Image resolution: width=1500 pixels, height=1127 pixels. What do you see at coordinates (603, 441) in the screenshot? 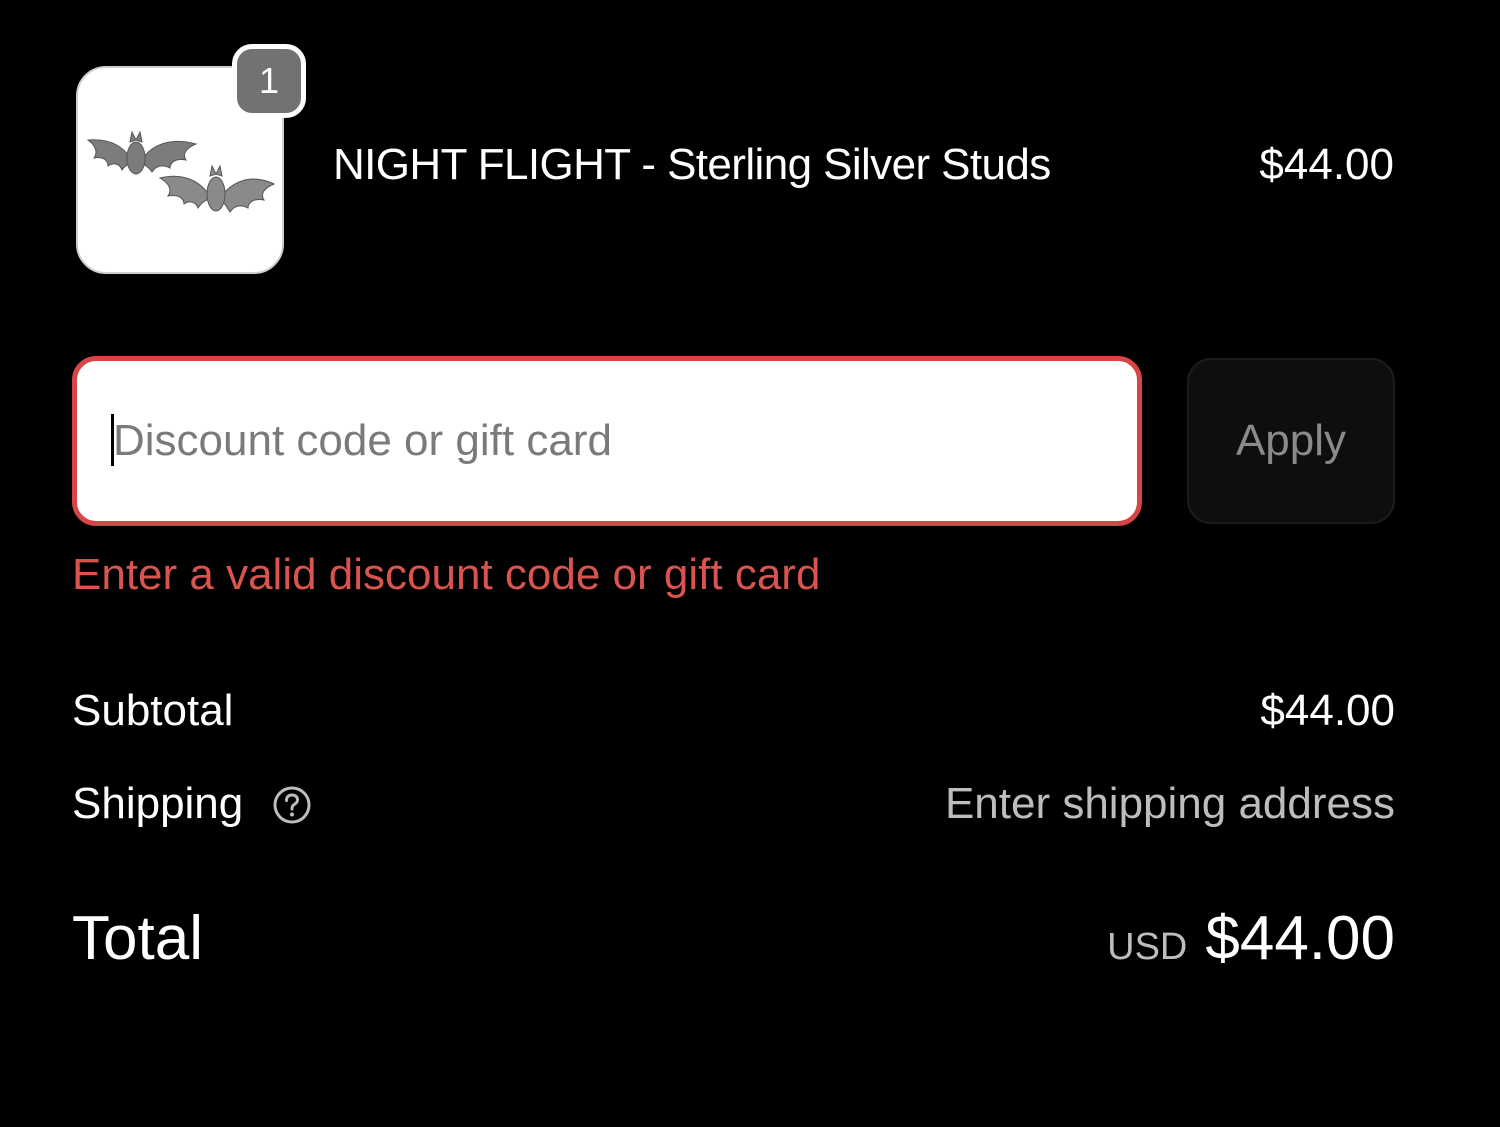
I see `discount-code-input` at bounding box center [603, 441].